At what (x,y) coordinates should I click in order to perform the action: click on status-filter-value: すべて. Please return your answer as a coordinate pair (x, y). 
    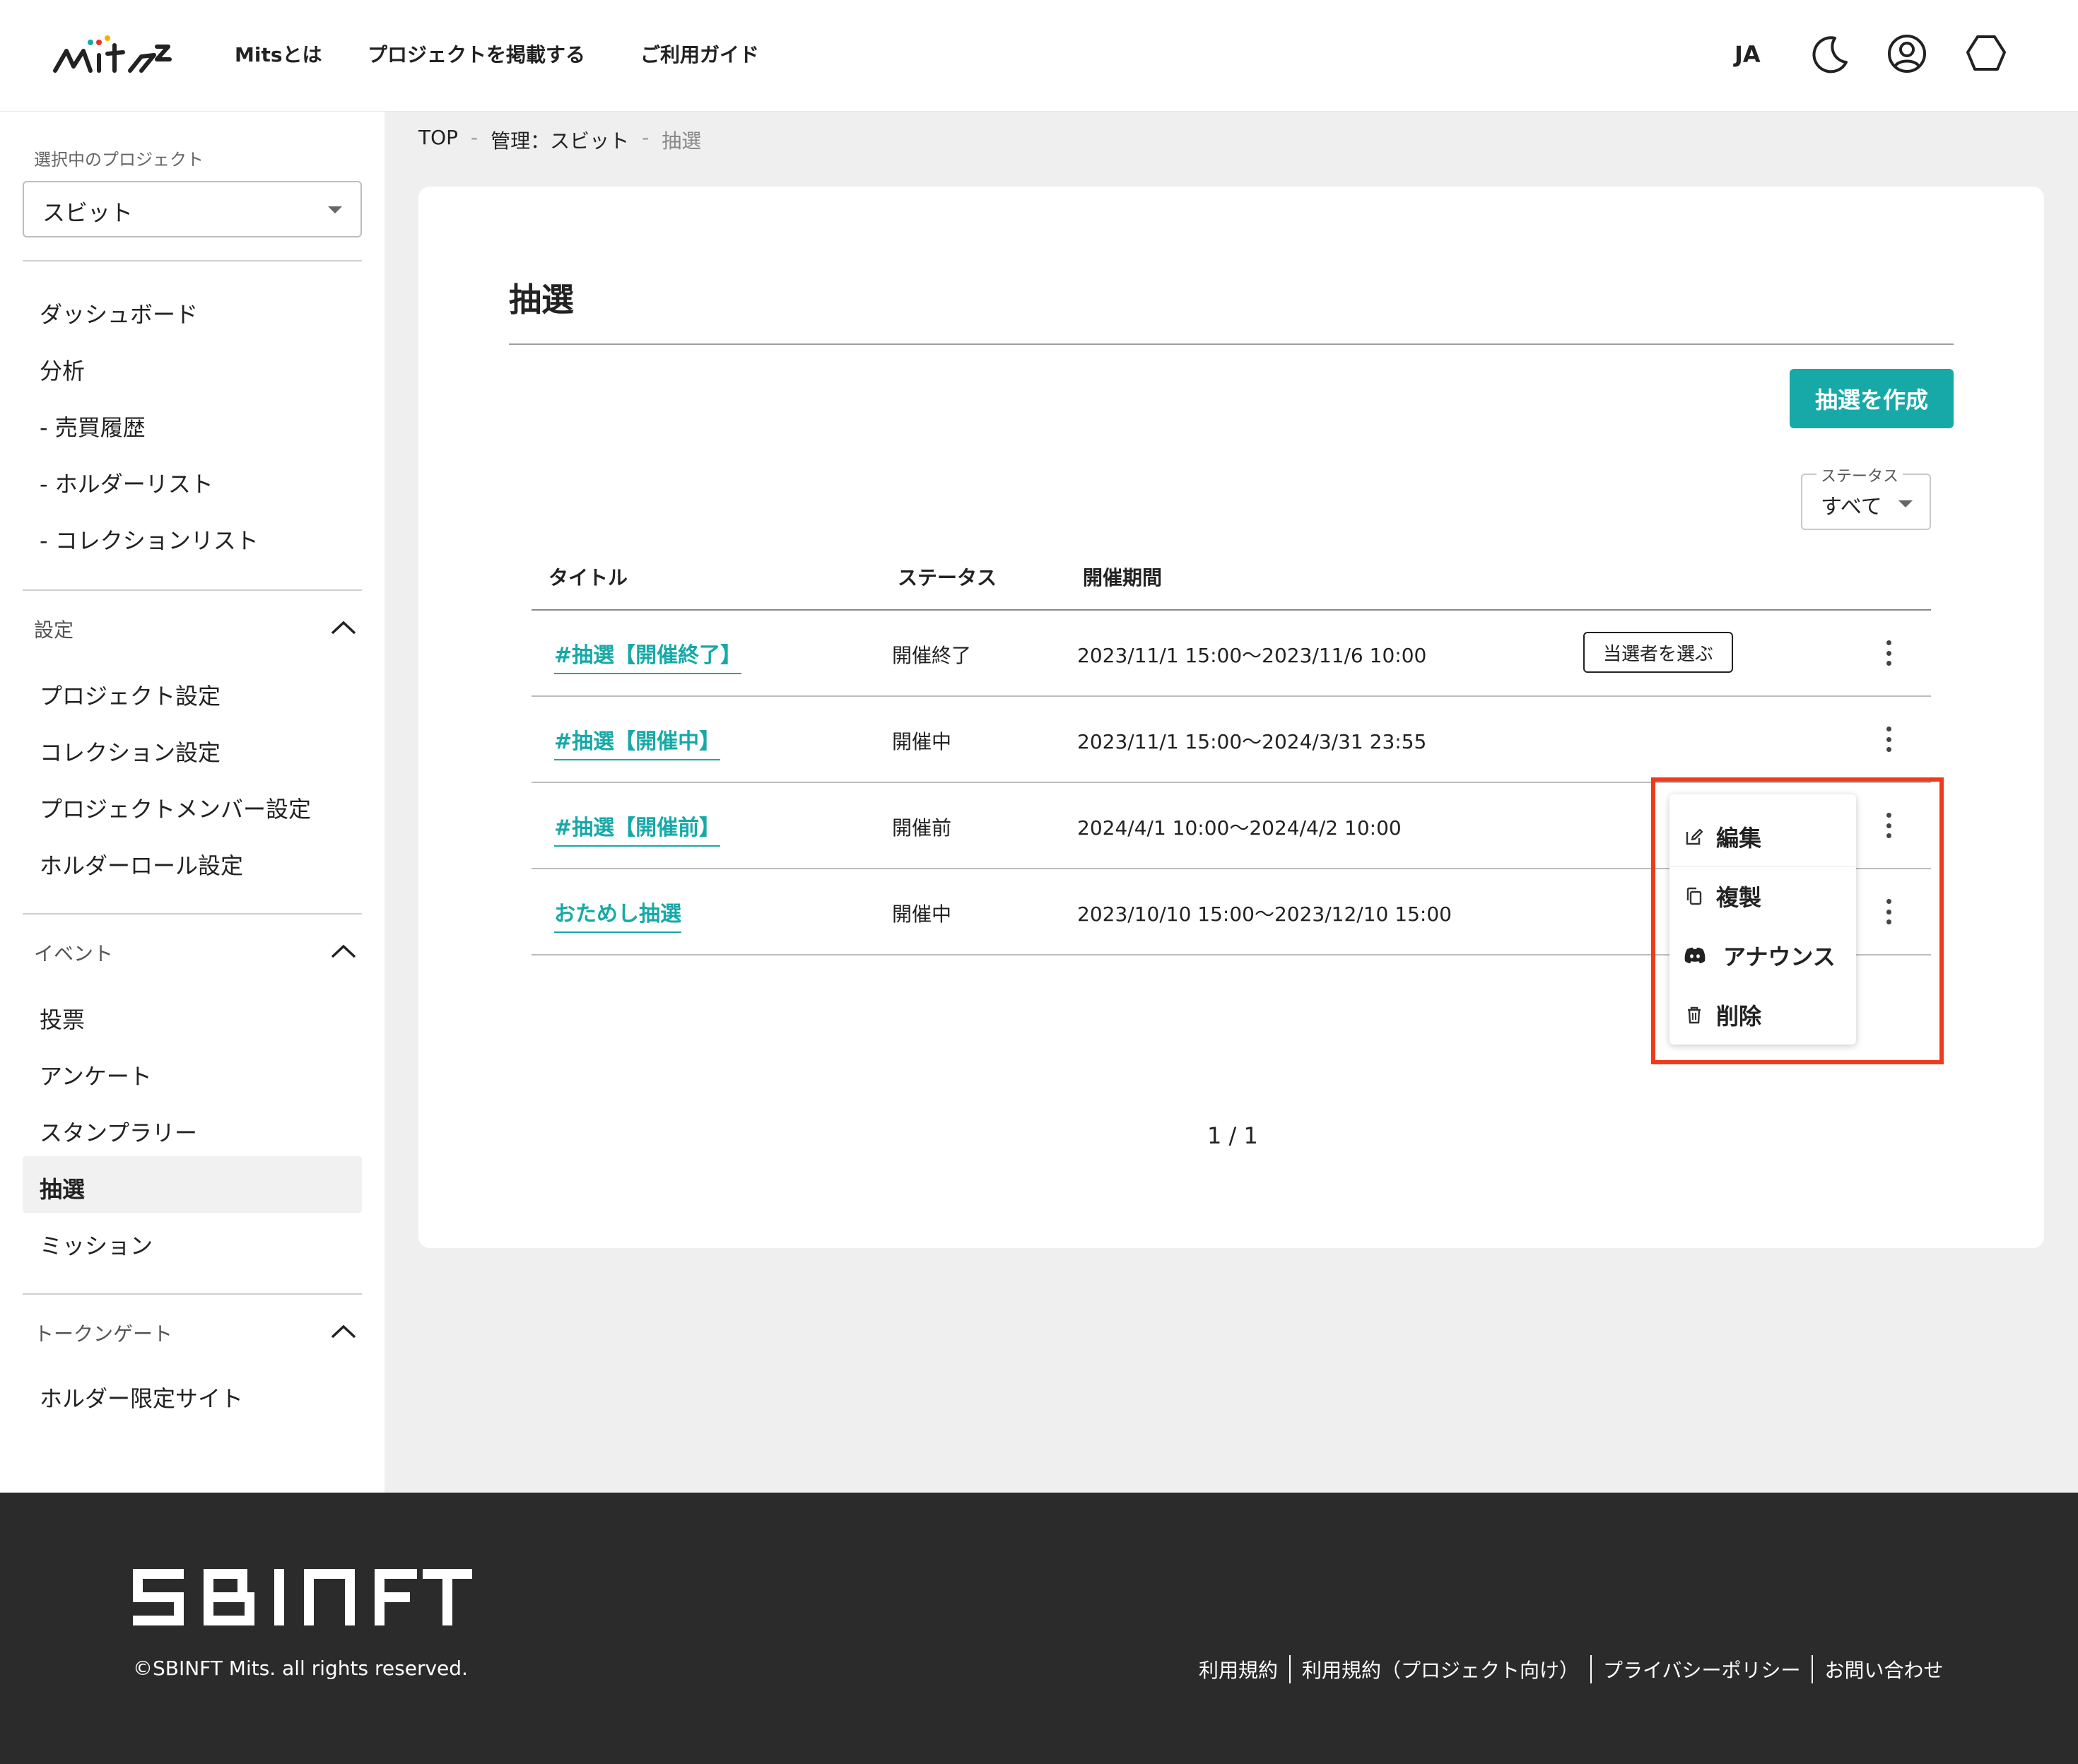
    Looking at the image, I should click on (1851, 507).